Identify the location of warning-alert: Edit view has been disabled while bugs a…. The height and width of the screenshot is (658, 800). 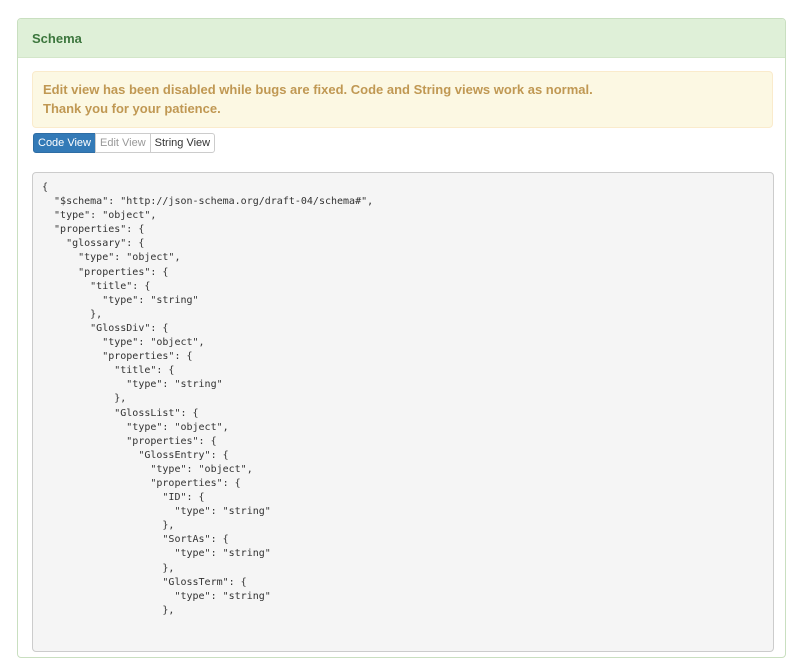
(402, 99).